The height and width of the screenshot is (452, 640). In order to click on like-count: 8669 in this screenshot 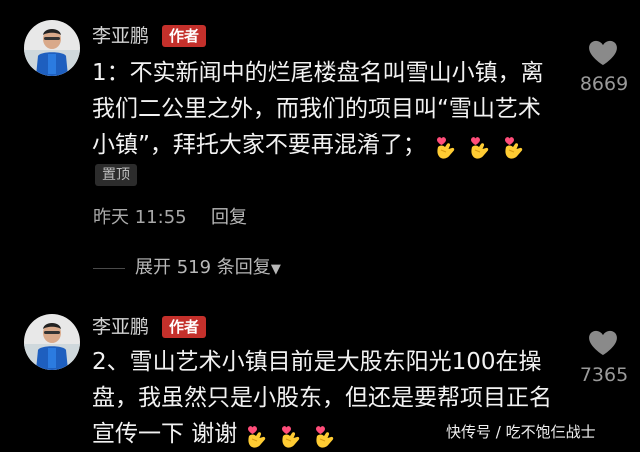, I will do `click(604, 84)`.